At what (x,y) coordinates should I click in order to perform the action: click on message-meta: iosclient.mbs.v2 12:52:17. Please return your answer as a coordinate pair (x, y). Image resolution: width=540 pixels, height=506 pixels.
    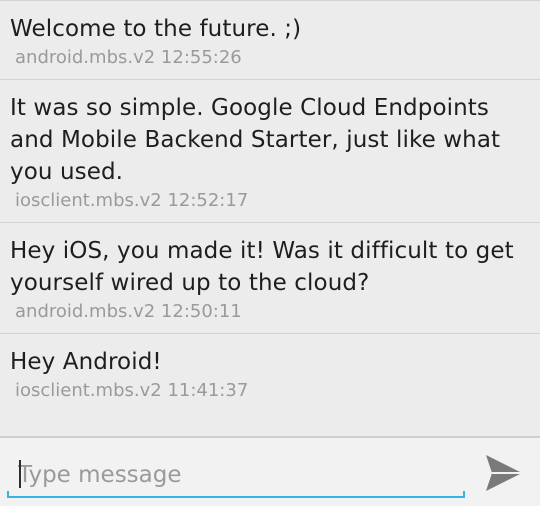
    Looking at the image, I should click on (132, 200).